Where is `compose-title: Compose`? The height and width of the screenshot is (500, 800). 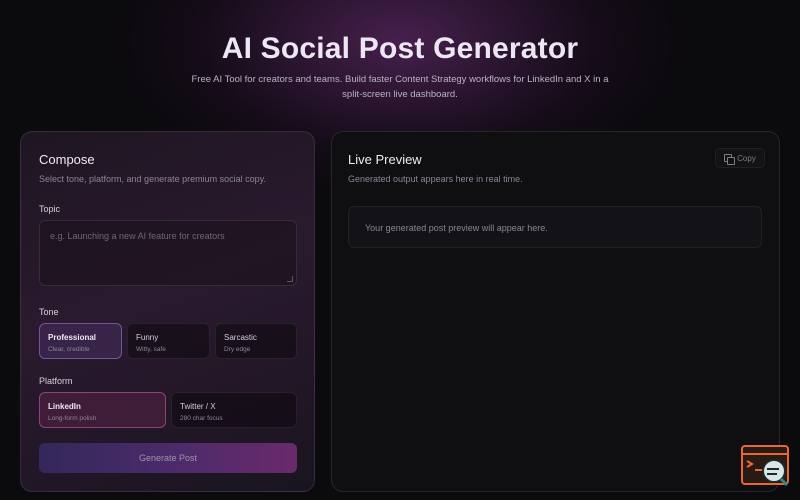
compose-title: Compose is located at coordinates (67, 159).